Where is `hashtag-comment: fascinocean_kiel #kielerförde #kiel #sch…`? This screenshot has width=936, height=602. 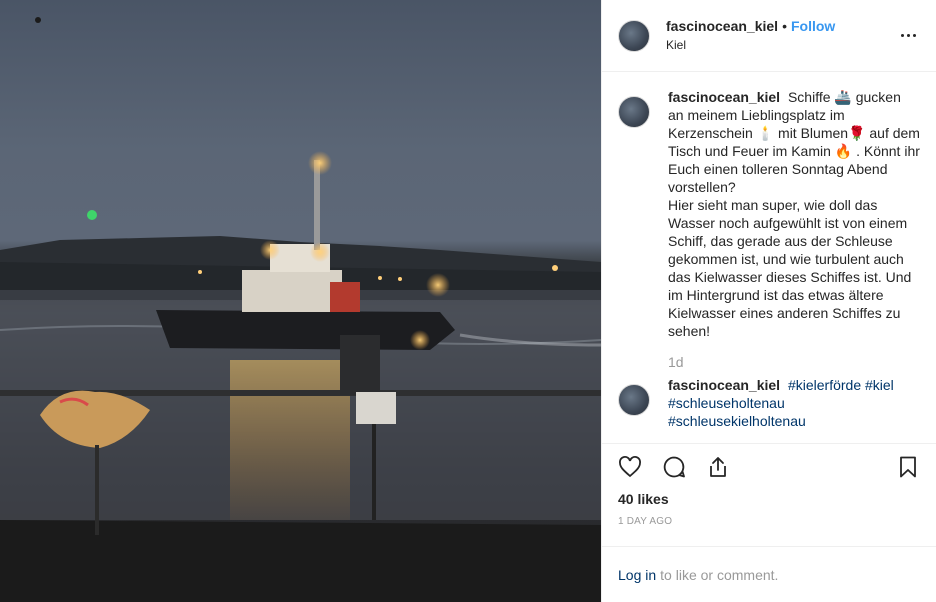
hashtag-comment: fascinocean_kiel #kielerförde #kiel #sch… is located at coordinates (769, 403).